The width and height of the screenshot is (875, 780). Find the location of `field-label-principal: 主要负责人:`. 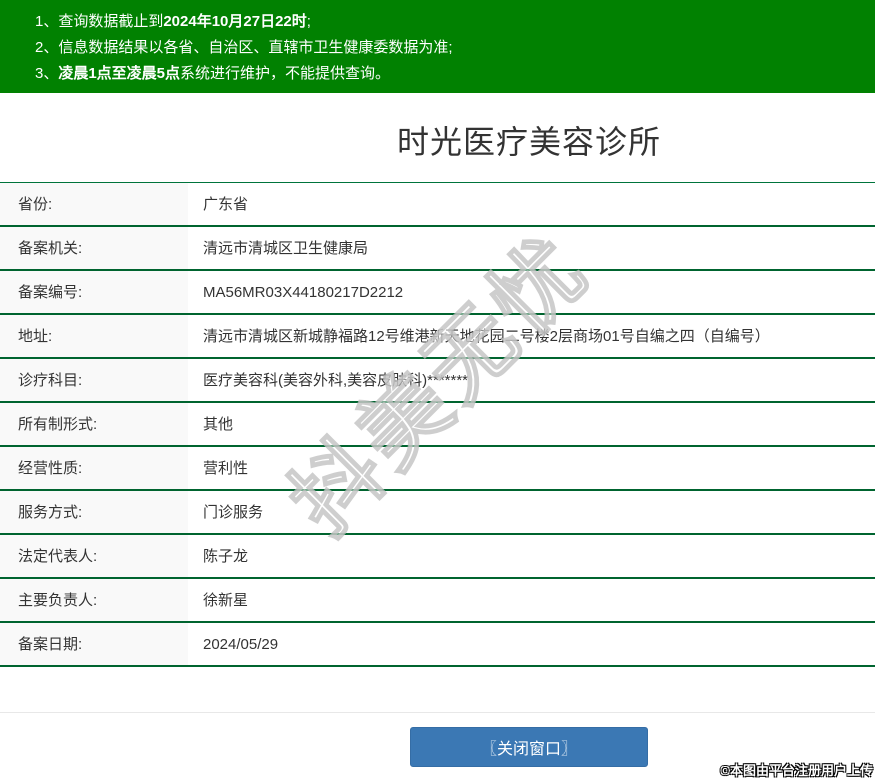

field-label-principal: 主要负责人: is located at coordinates (94, 600).